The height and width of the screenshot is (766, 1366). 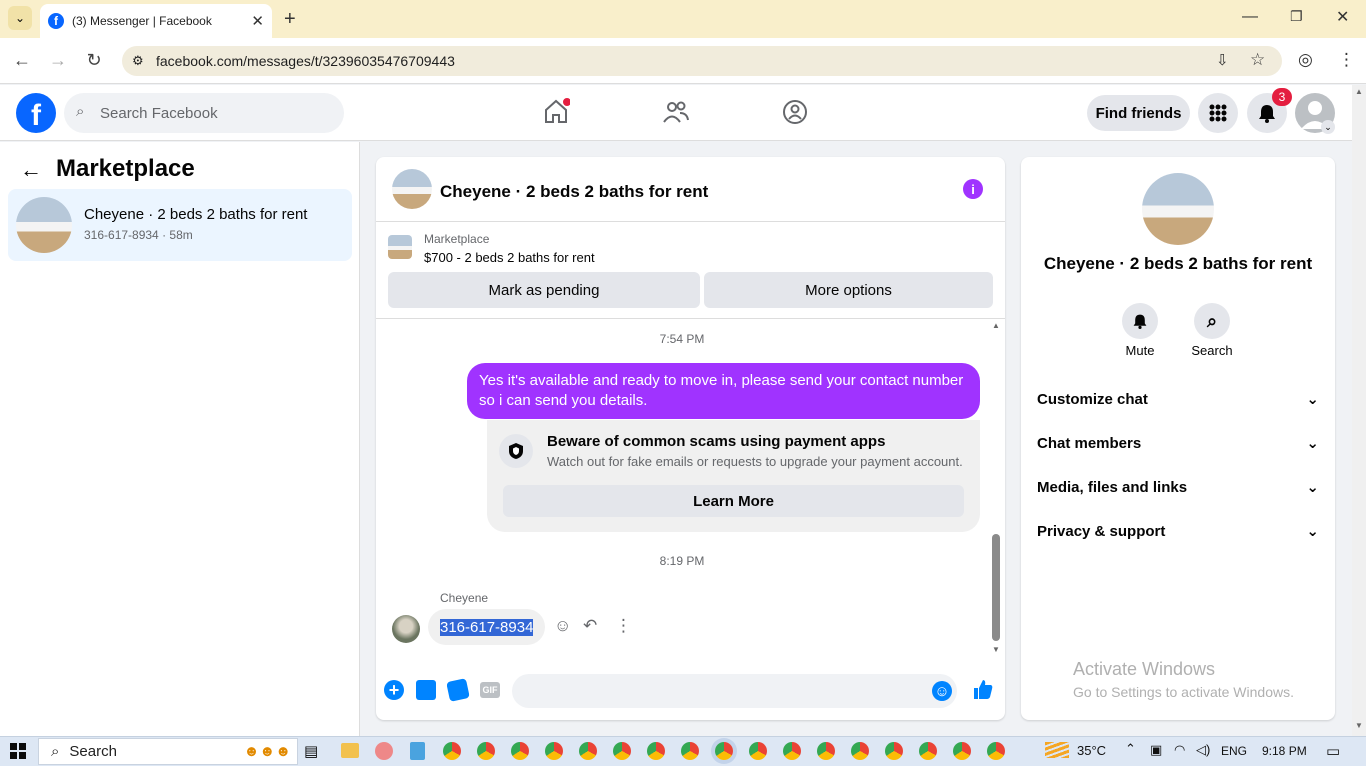 I want to click on emoji-icon: ☺, so click(x=942, y=691).